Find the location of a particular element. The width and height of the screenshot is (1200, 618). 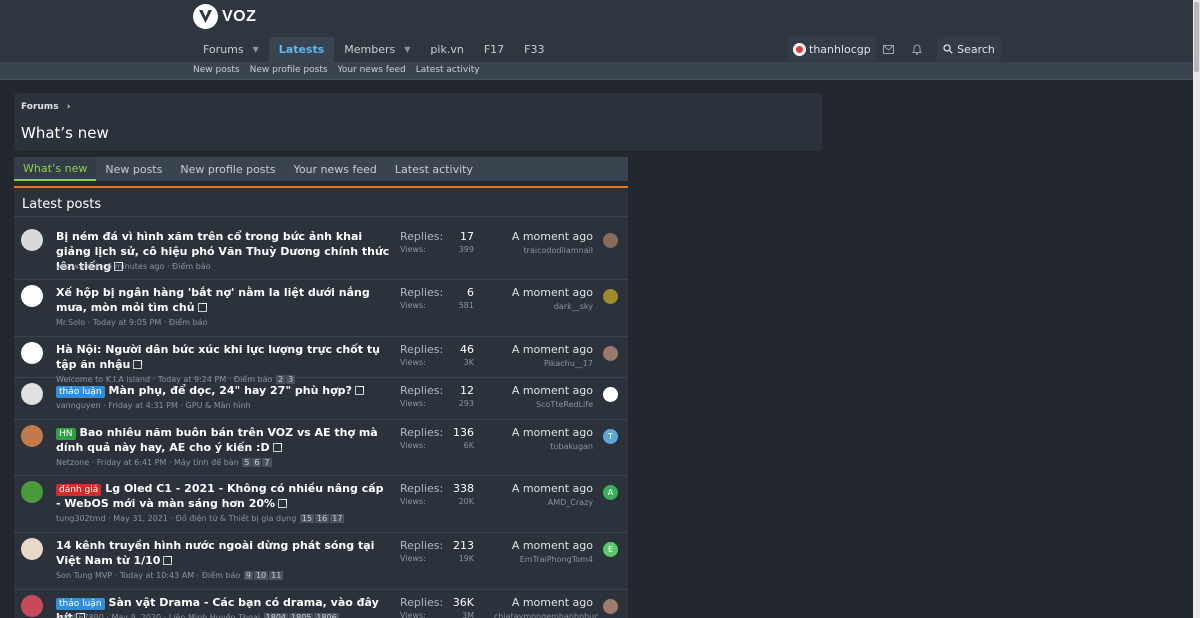

thread-prefix: HN is located at coordinates (66, 434).